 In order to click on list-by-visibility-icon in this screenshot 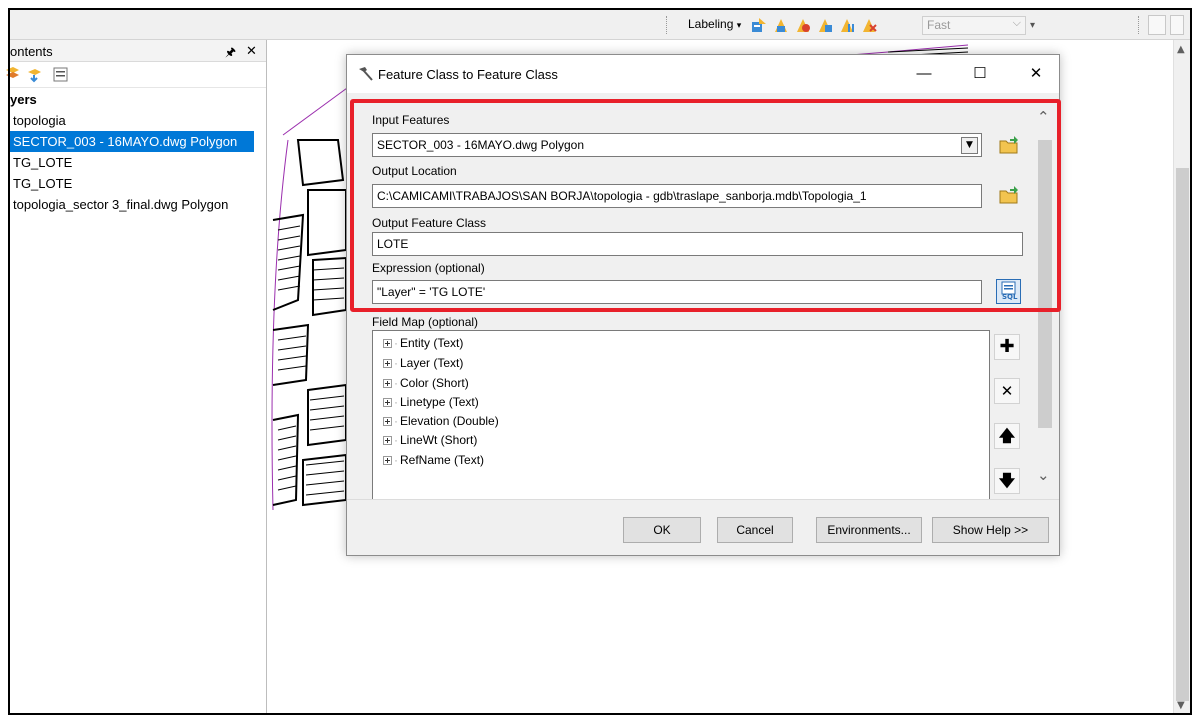, I will do `click(34, 74)`.